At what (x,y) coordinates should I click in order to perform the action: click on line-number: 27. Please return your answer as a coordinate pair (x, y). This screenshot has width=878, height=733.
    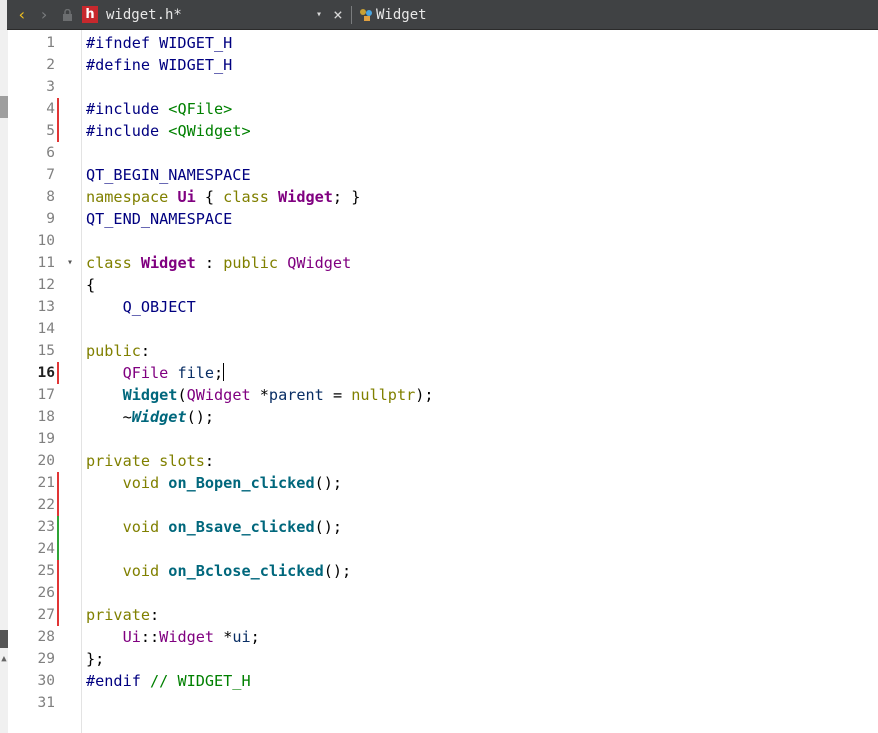
    Looking at the image, I should click on (46, 615).